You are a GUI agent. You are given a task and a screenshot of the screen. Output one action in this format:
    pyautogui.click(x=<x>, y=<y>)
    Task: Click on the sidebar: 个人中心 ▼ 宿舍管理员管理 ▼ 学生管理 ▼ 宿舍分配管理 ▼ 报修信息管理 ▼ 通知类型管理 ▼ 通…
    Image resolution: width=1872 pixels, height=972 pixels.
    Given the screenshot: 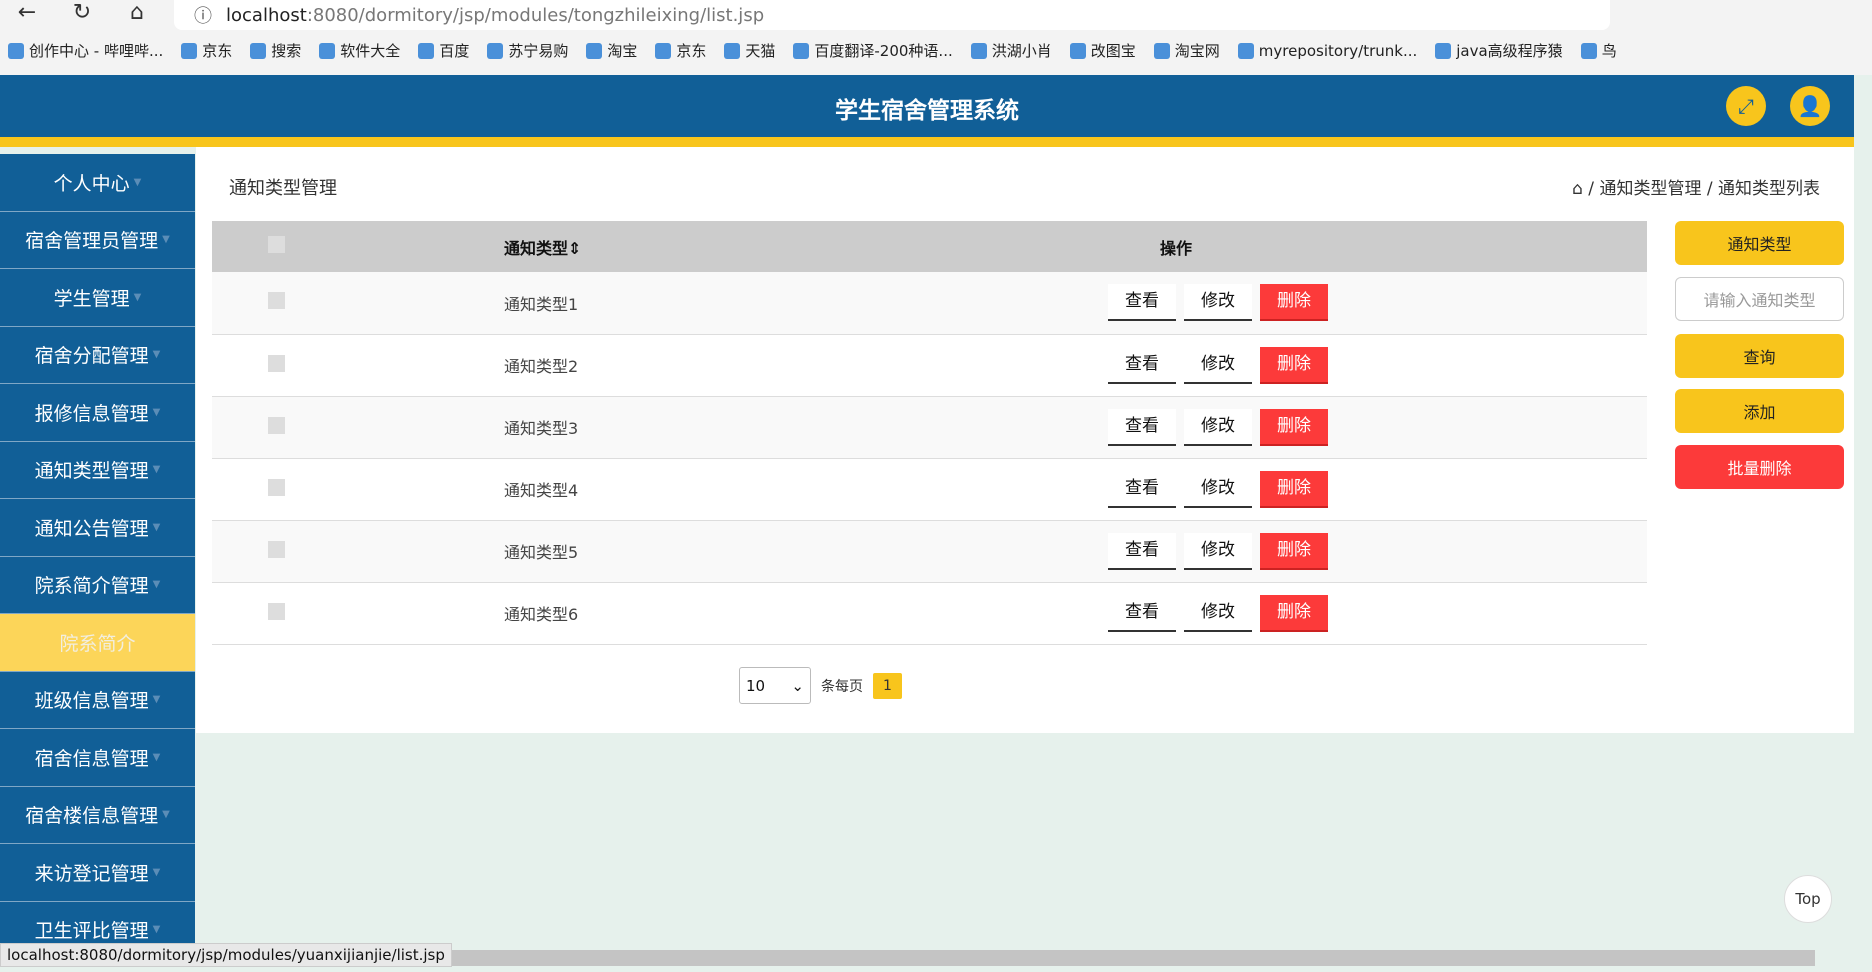 What is the action you would take?
    pyautogui.click(x=97, y=549)
    